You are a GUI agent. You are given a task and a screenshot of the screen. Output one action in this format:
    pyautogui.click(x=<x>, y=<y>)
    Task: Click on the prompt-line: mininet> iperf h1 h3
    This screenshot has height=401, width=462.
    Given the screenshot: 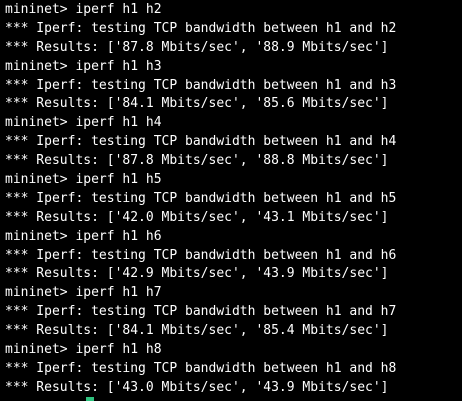 What is the action you would take?
    pyautogui.click(x=83, y=66)
    